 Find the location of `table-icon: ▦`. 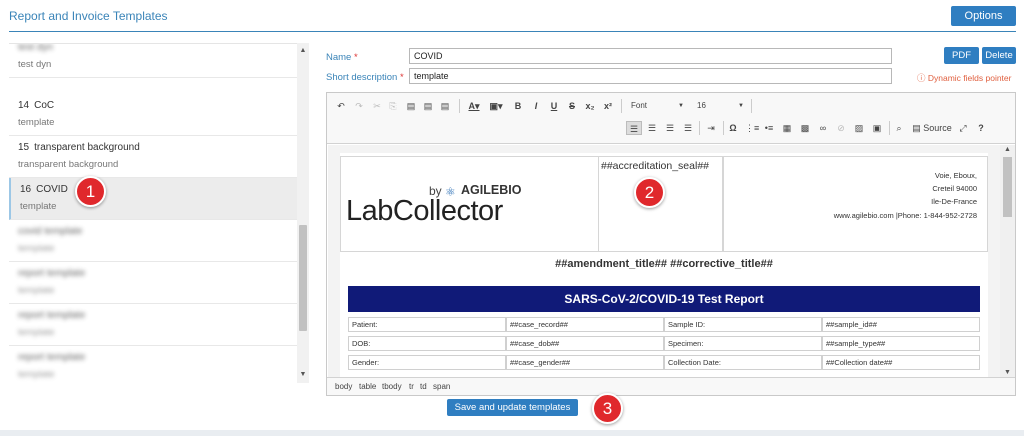

table-icon: ▦ is located at coordinates (787, 128).